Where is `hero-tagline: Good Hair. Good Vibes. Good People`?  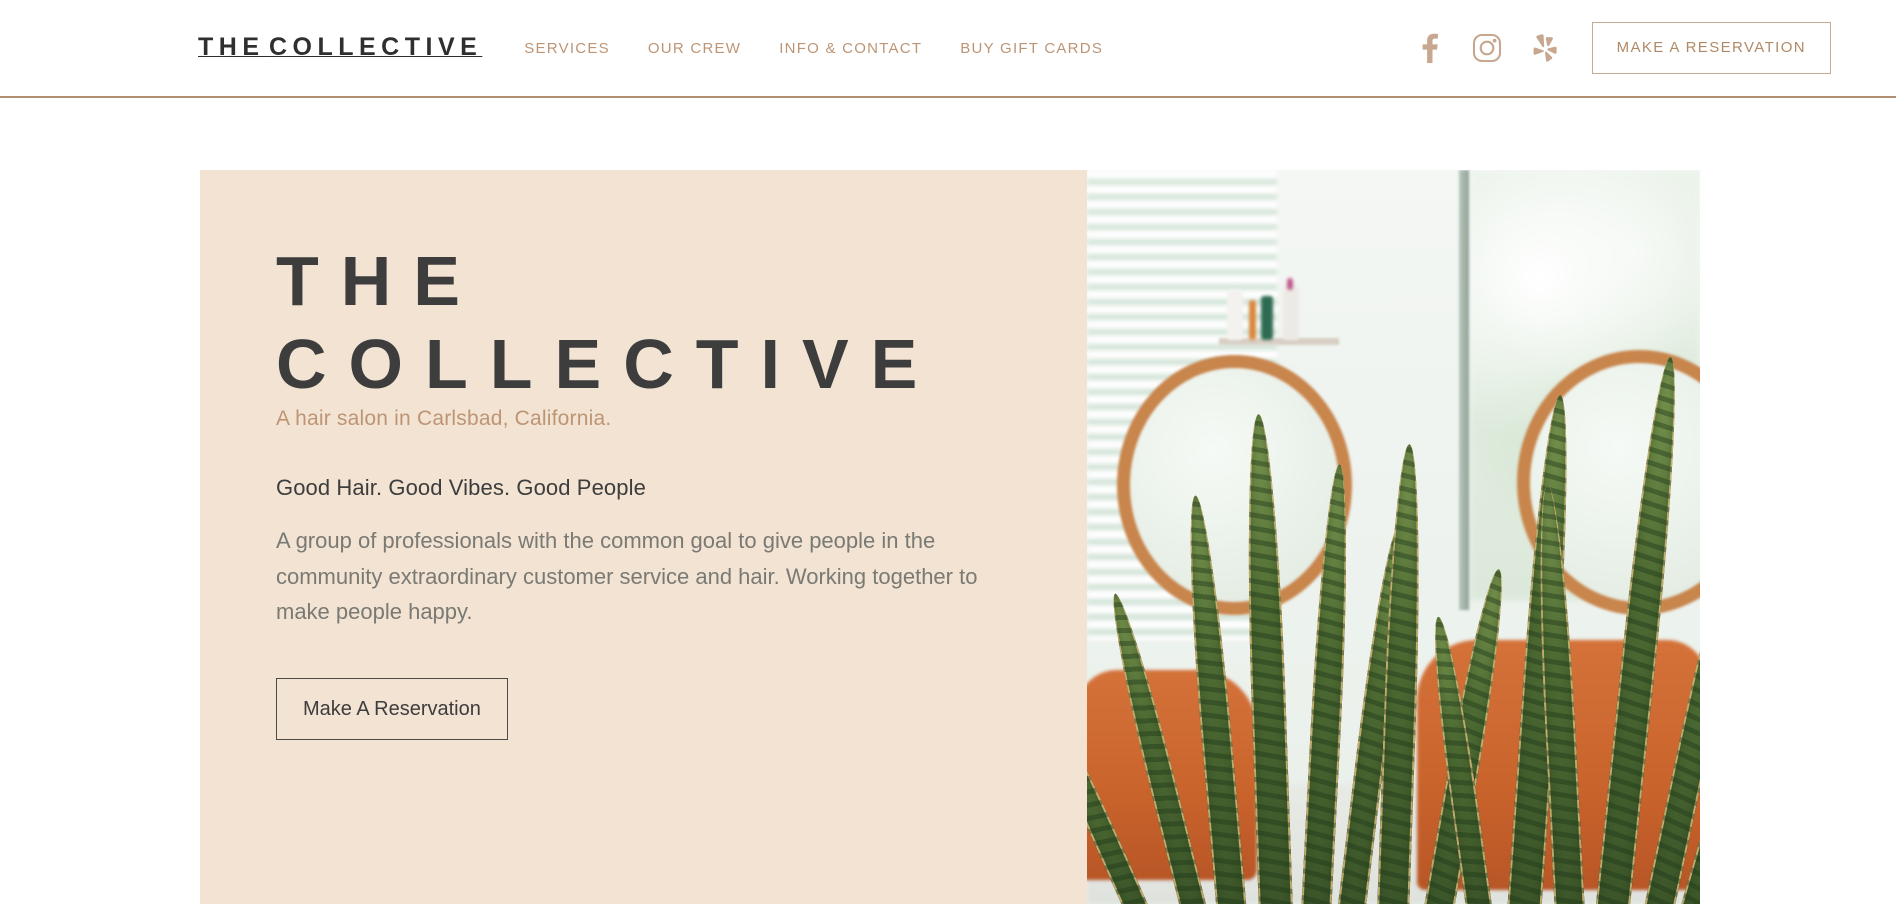 hero-tagline: Good Hair. Good Vibes. Good People is located at coordinates (461, 488).